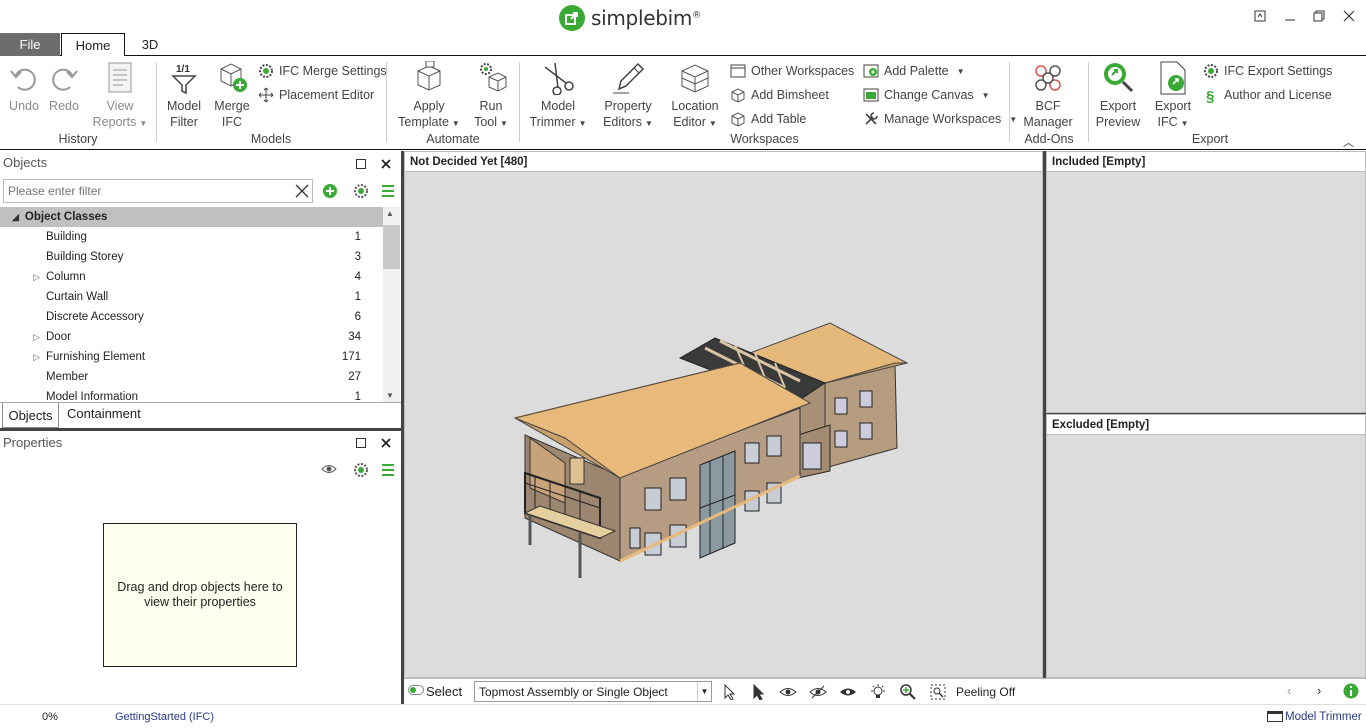  I want to click on add-table-label: Add Table, so click(779, 119).